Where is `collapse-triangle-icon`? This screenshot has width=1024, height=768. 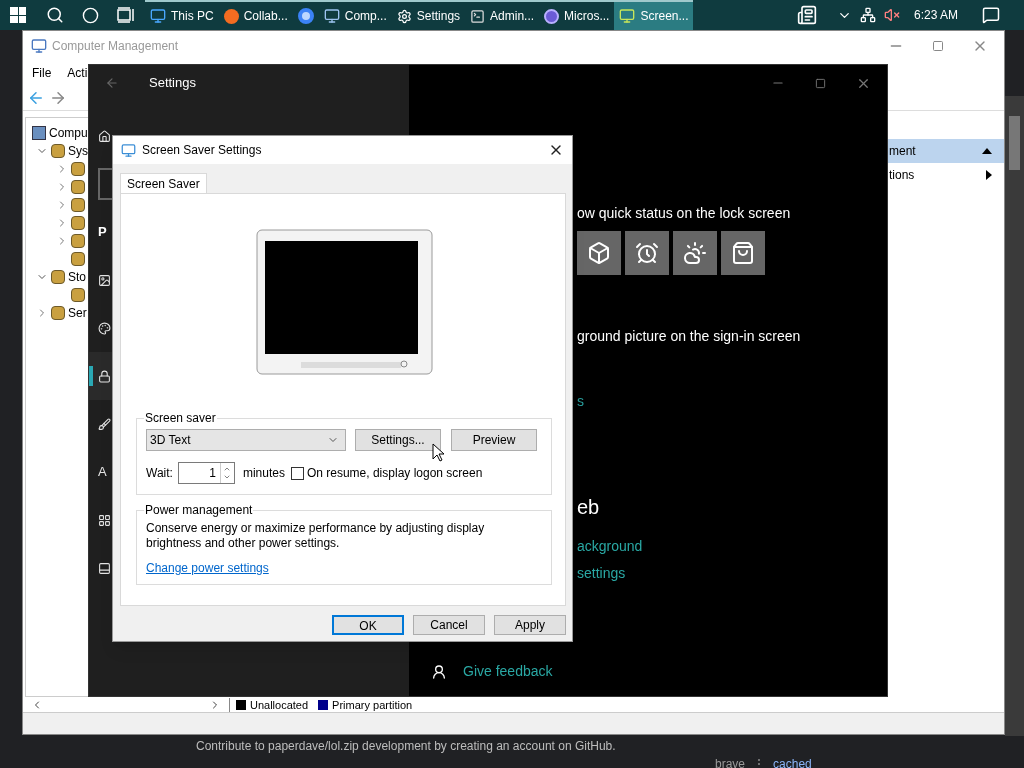 collapse-triangle-icon is located at coordinates (987, 151).